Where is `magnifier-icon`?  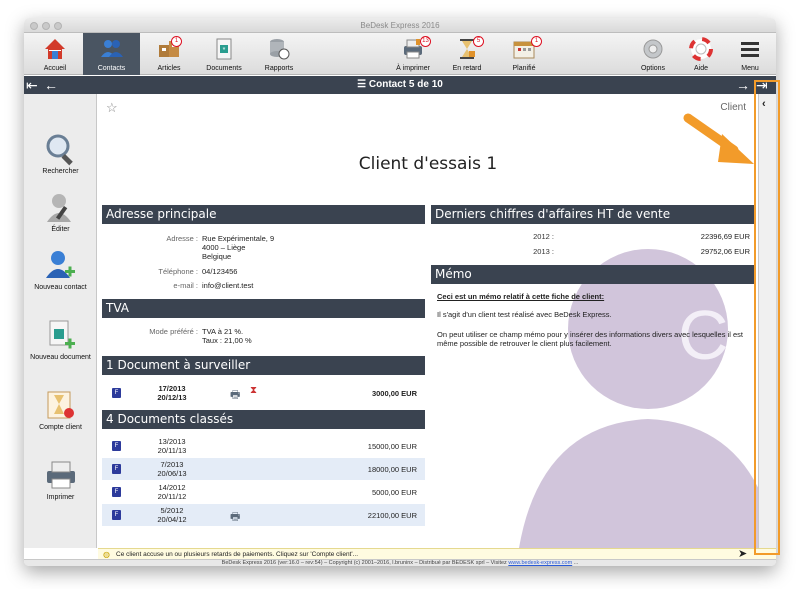
magnifier-icon is located at coordinates (59, 150).